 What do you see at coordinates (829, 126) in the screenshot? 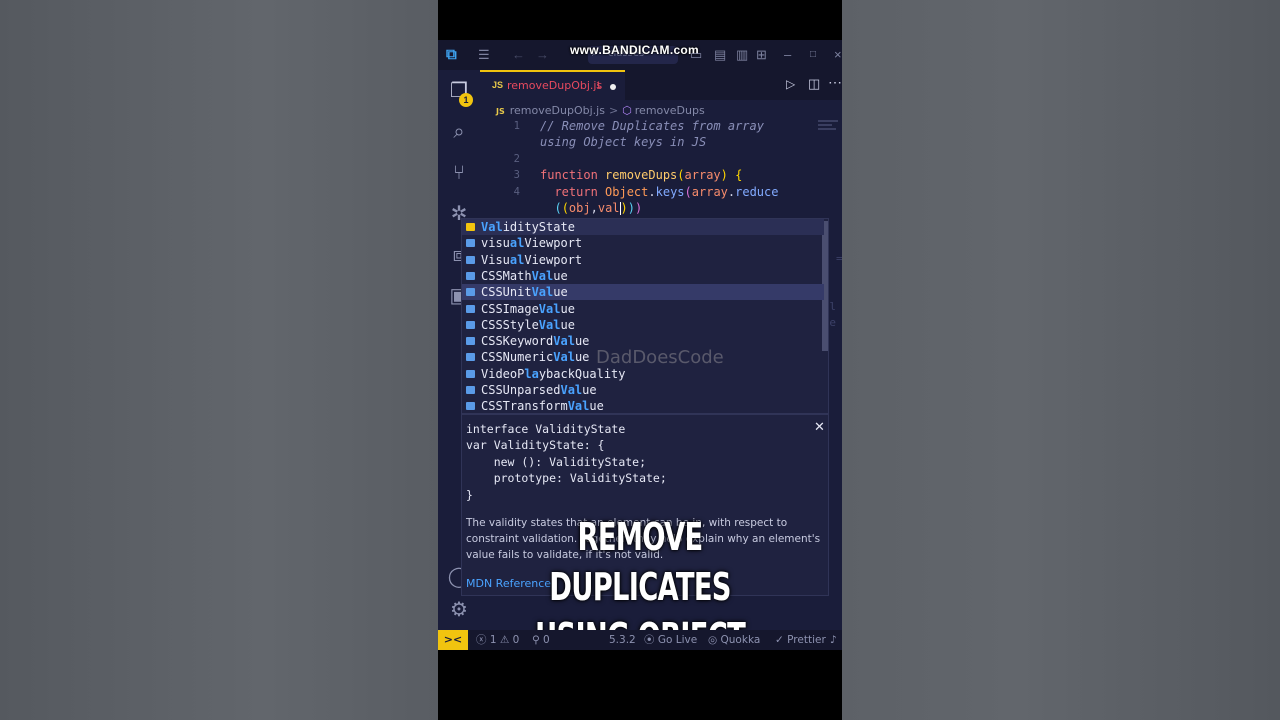
I see `minimap` at bounding box center [829, 126].